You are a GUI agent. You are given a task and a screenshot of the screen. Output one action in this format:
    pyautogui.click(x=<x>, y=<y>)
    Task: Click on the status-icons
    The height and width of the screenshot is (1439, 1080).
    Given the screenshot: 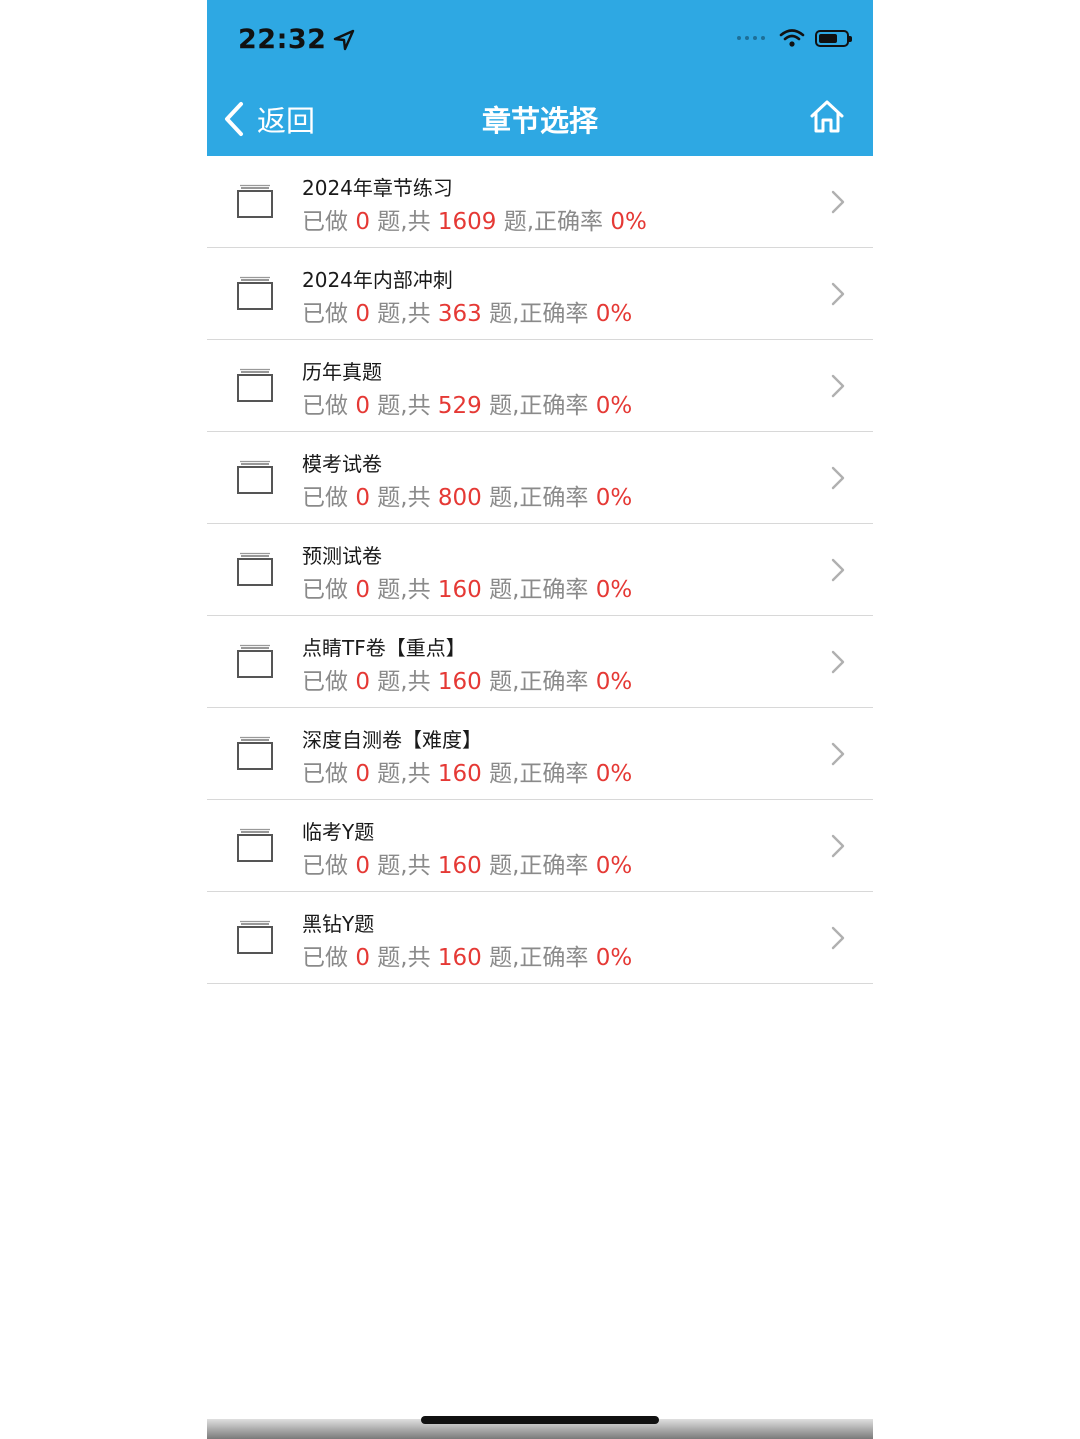 What is the action you would take?
    pyautogui.click(x=794, y=38)
    